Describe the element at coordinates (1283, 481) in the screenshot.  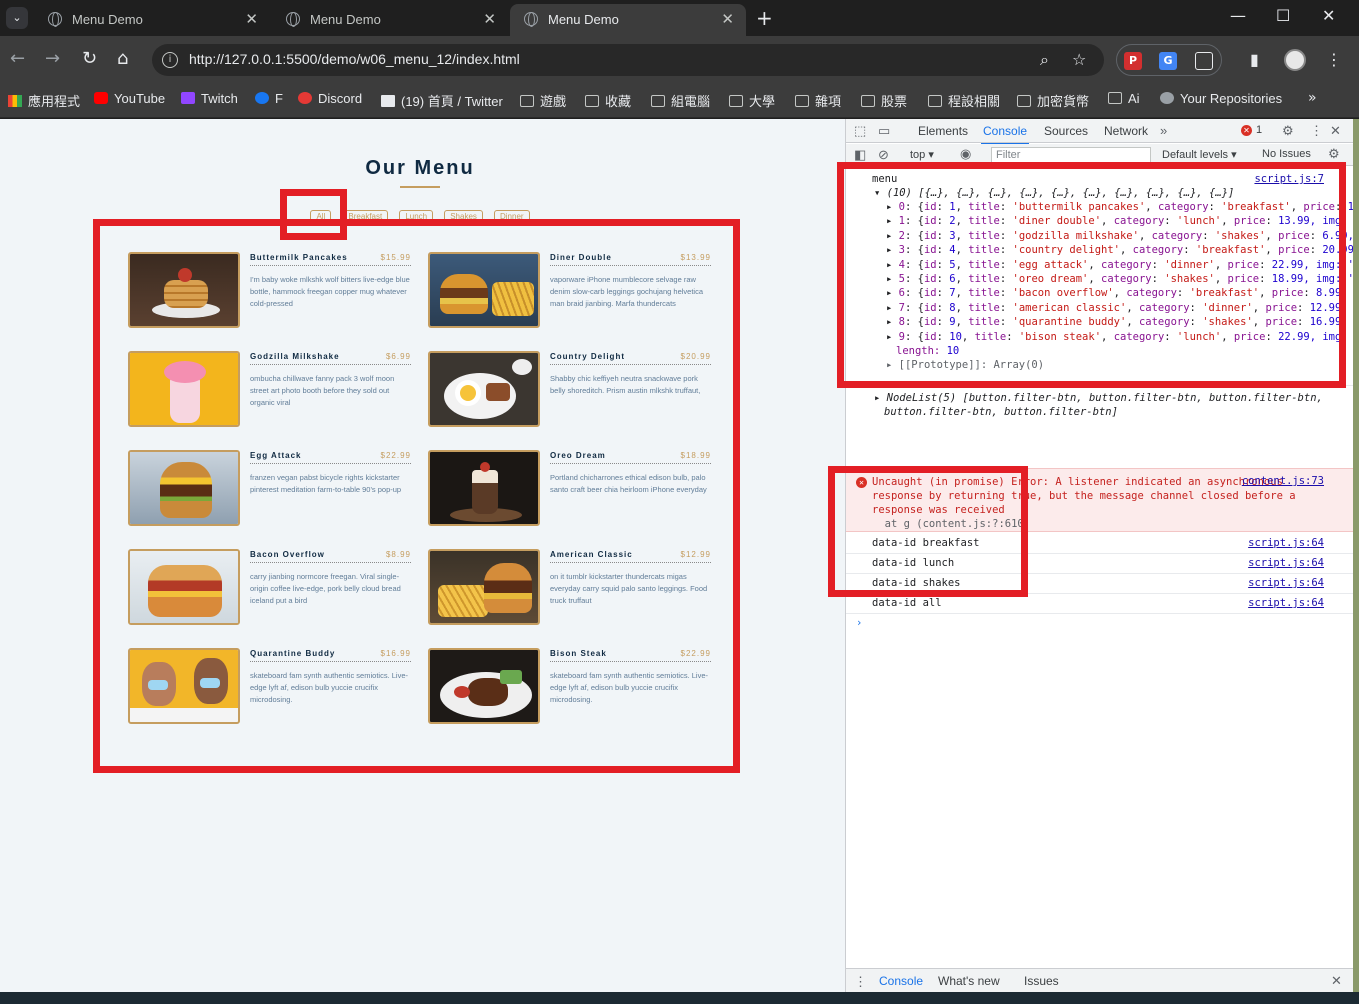
I see `error-source-link: content.js:73` at that location.